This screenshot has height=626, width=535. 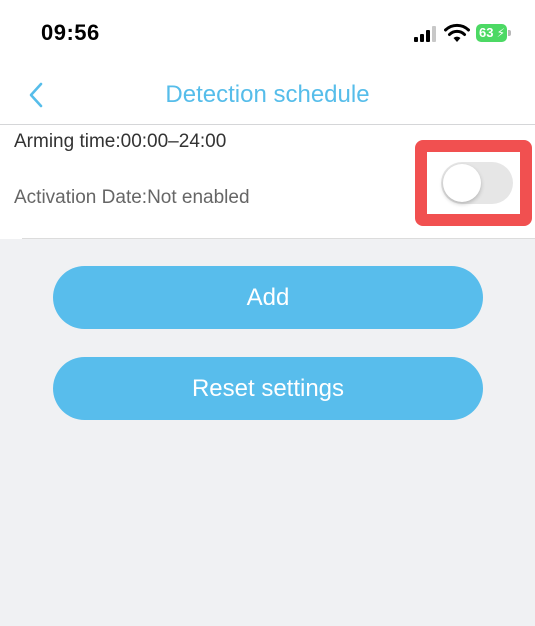 What do you see at coordinates (268, 297) in the screenshot?
I see `add-button: Add` at bounding box center [268, 297].